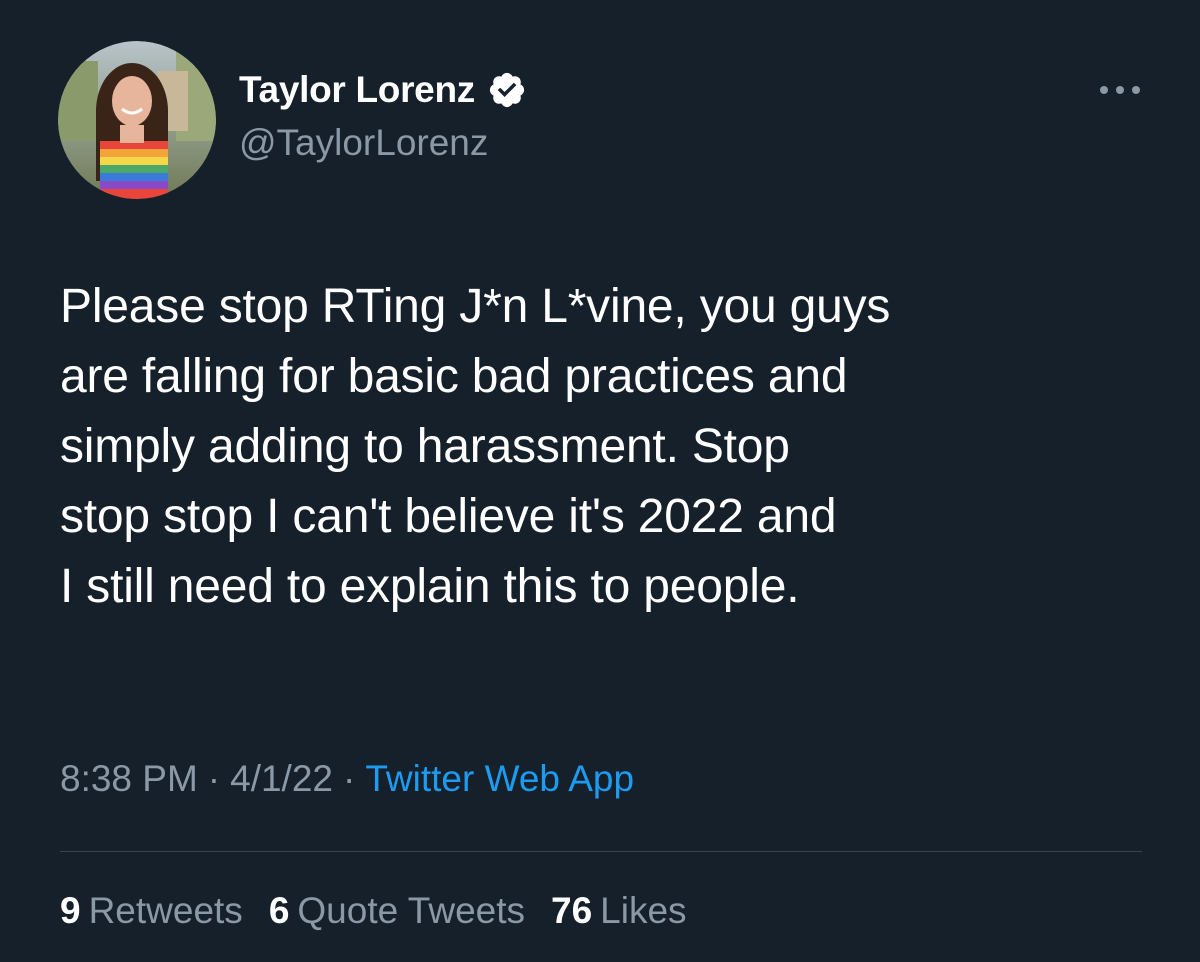 Image resolution: width=1200 pixels, height=962 pixels. I want to click on tweet-meta: 8:38 PM · 4/1/22 · Twitter Web App, so click(347, 779).